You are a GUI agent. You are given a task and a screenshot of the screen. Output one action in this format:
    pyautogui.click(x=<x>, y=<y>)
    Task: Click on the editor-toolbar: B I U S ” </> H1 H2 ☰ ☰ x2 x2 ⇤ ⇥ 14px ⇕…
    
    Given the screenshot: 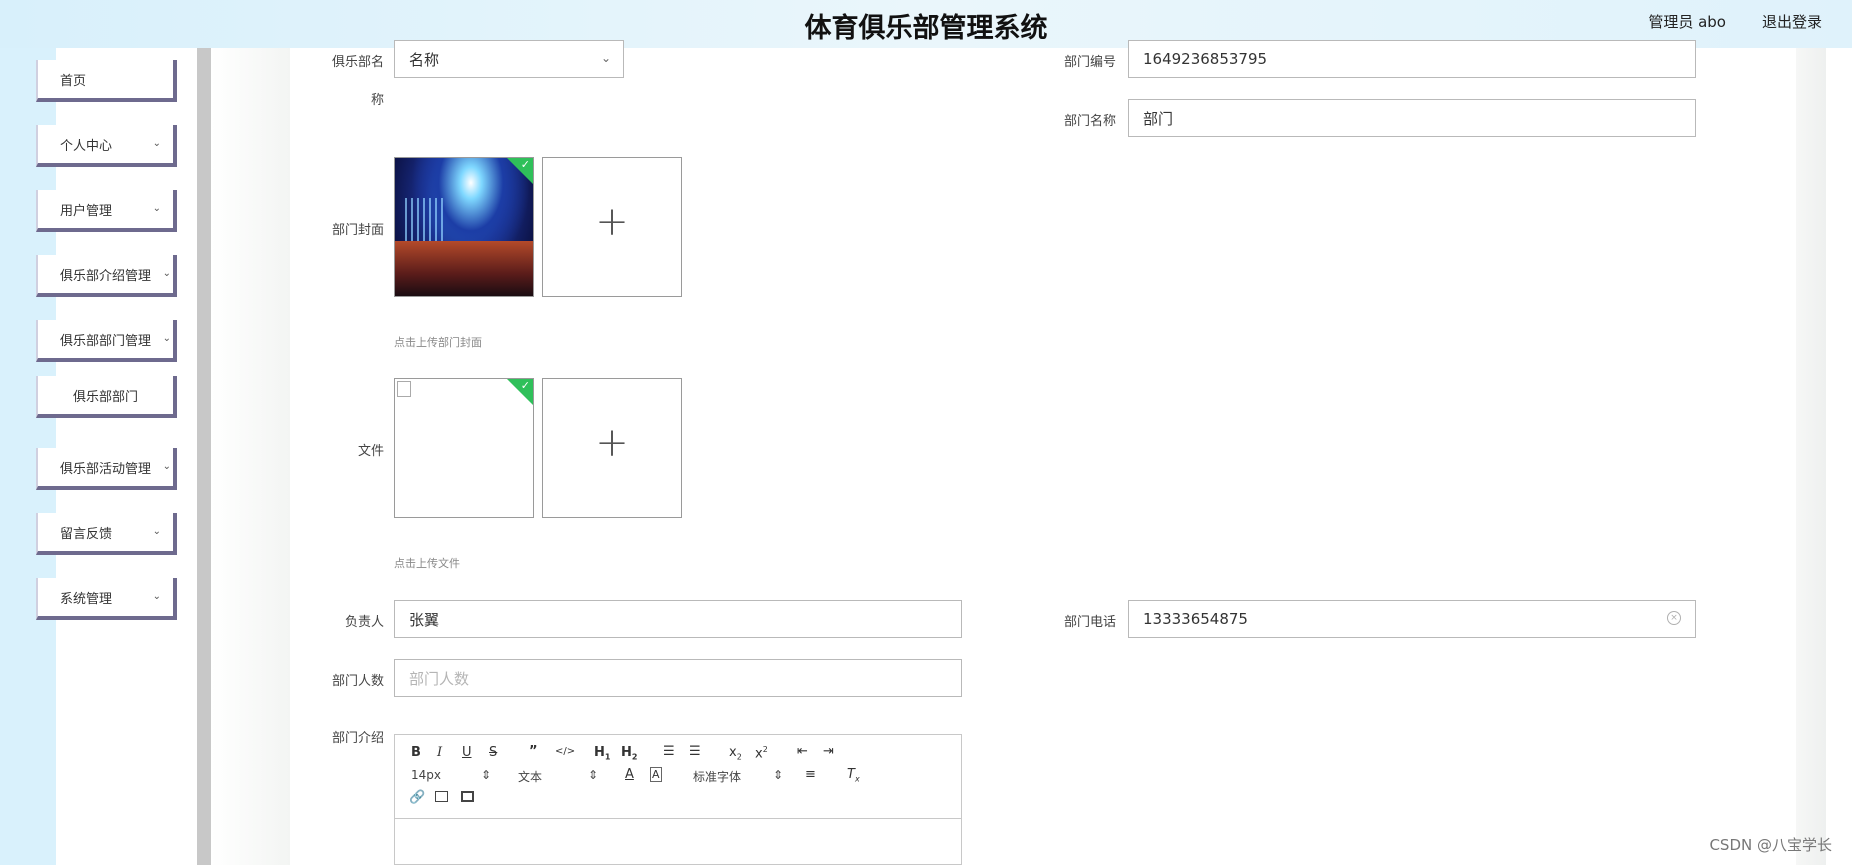 What is the action you would take?
    pyautogui.click(x=678, y=777)
    